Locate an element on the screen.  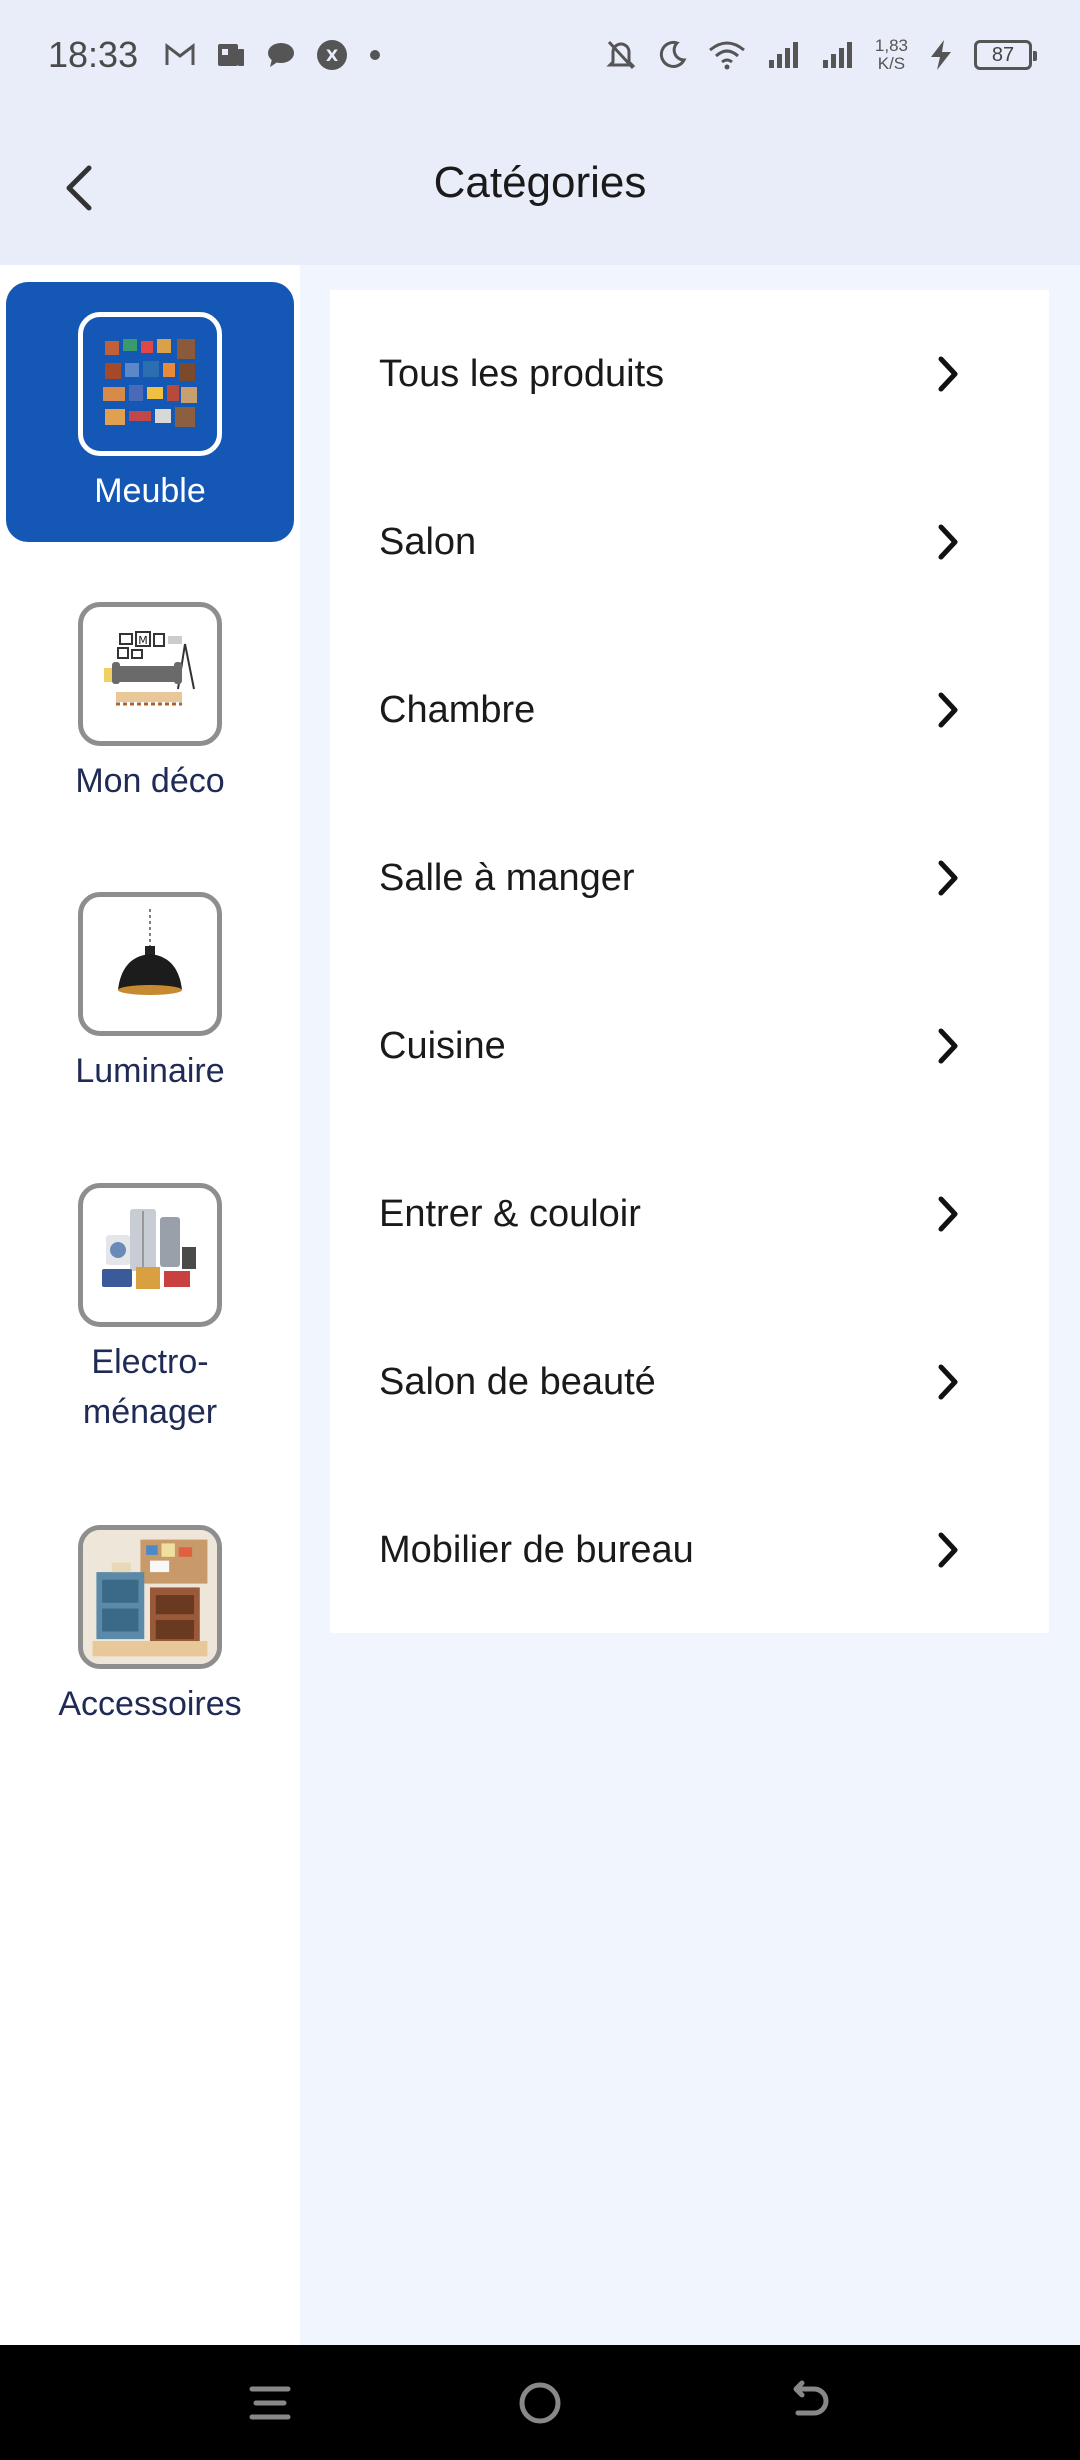
gmail-icon is located at coordinates (180, 55).